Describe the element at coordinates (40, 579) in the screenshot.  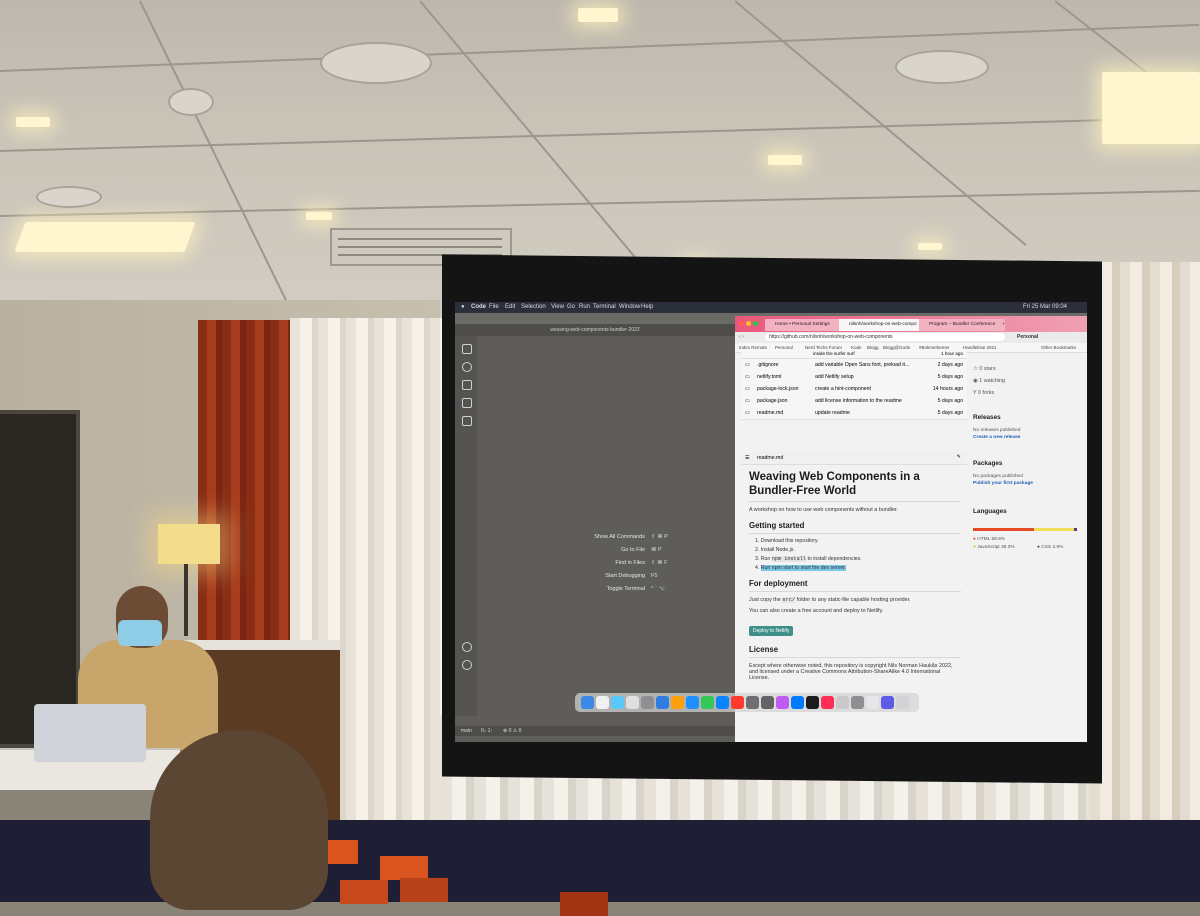
I see `door` at that location.